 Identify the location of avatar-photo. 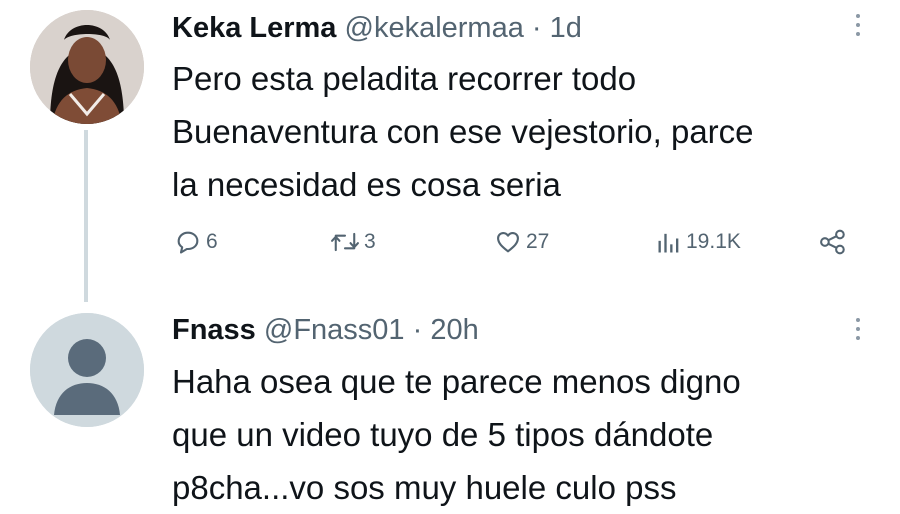
(87, 67).